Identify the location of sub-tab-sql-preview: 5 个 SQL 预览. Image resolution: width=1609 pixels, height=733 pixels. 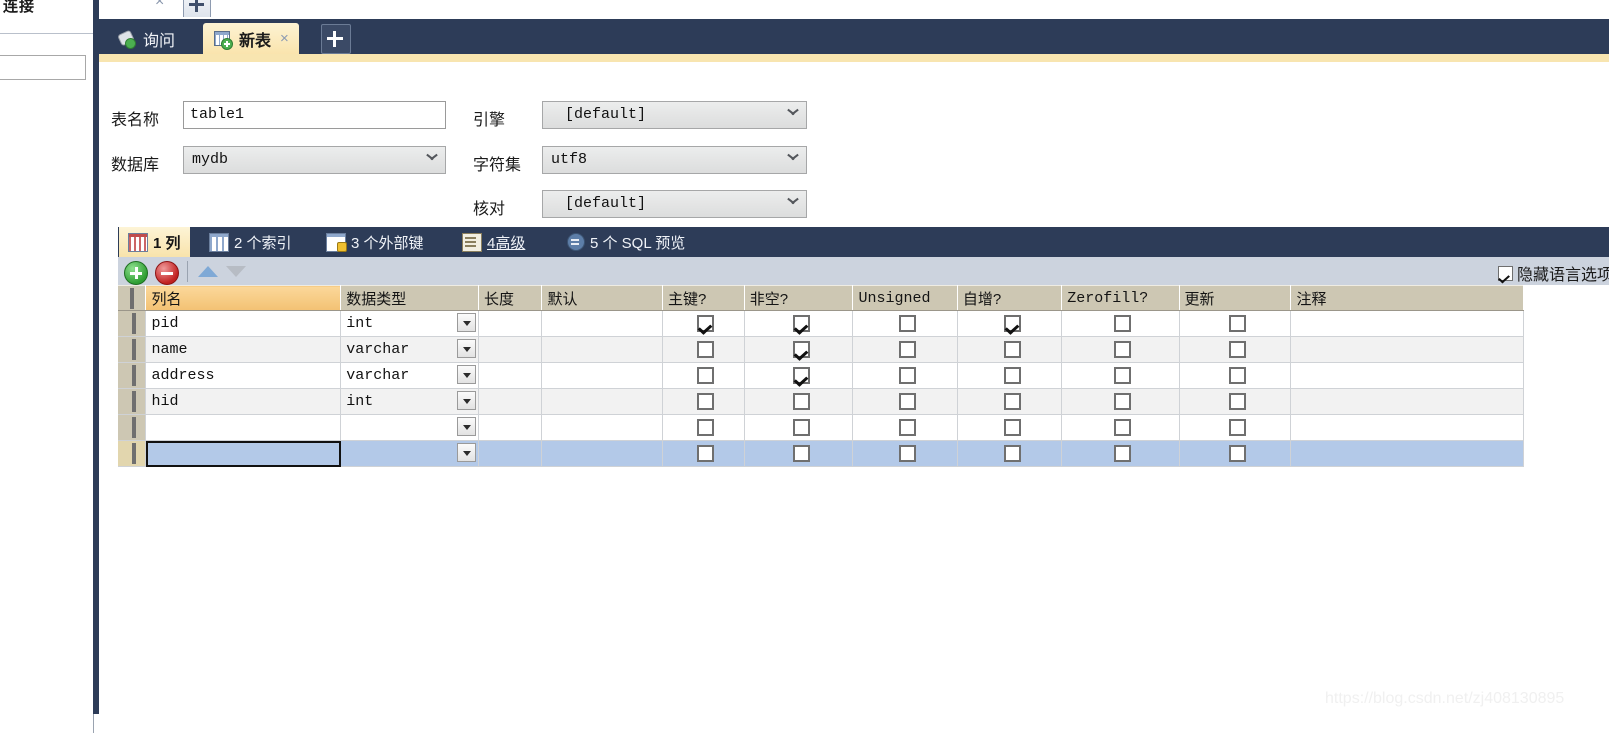
(626, 242).